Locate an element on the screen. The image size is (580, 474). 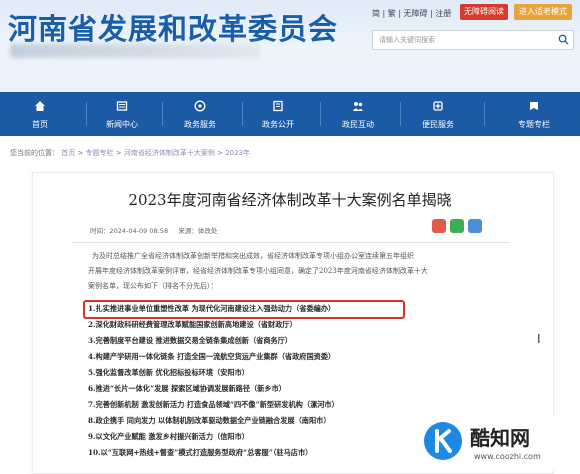
highlight-box is located at coordinates (244, 309).